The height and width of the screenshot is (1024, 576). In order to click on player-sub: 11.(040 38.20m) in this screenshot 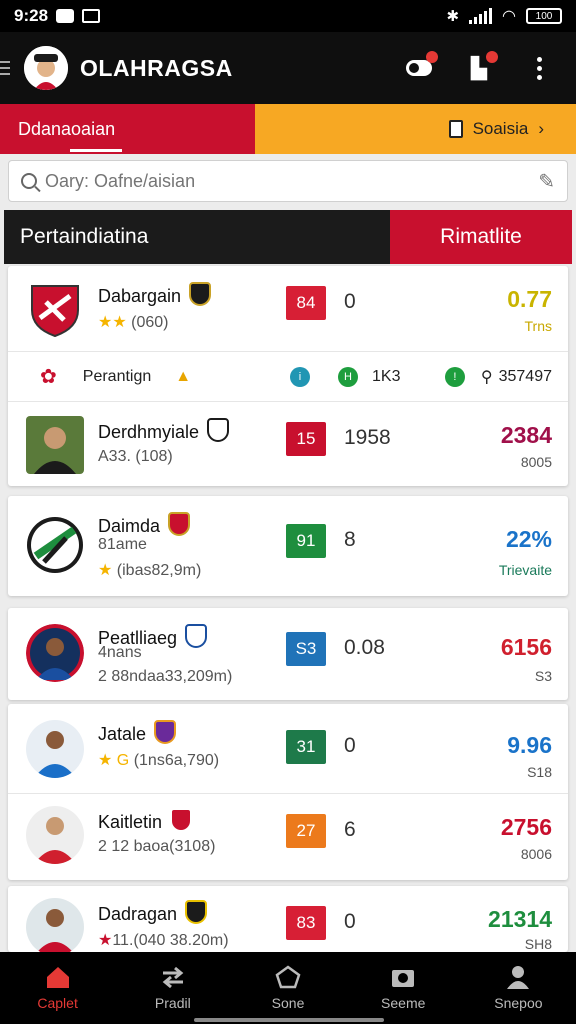, I will do `click(170, 940)`.